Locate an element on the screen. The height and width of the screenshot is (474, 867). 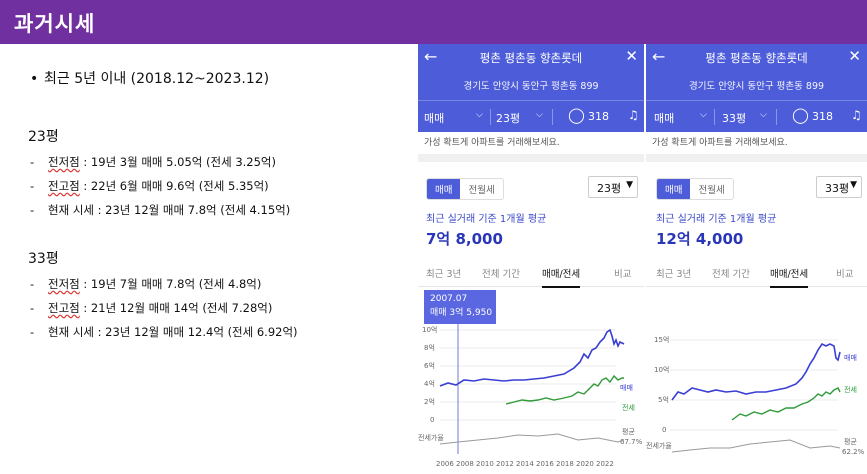
size-dropdown: 33평 ▼ is located at coordinates (839, 187).